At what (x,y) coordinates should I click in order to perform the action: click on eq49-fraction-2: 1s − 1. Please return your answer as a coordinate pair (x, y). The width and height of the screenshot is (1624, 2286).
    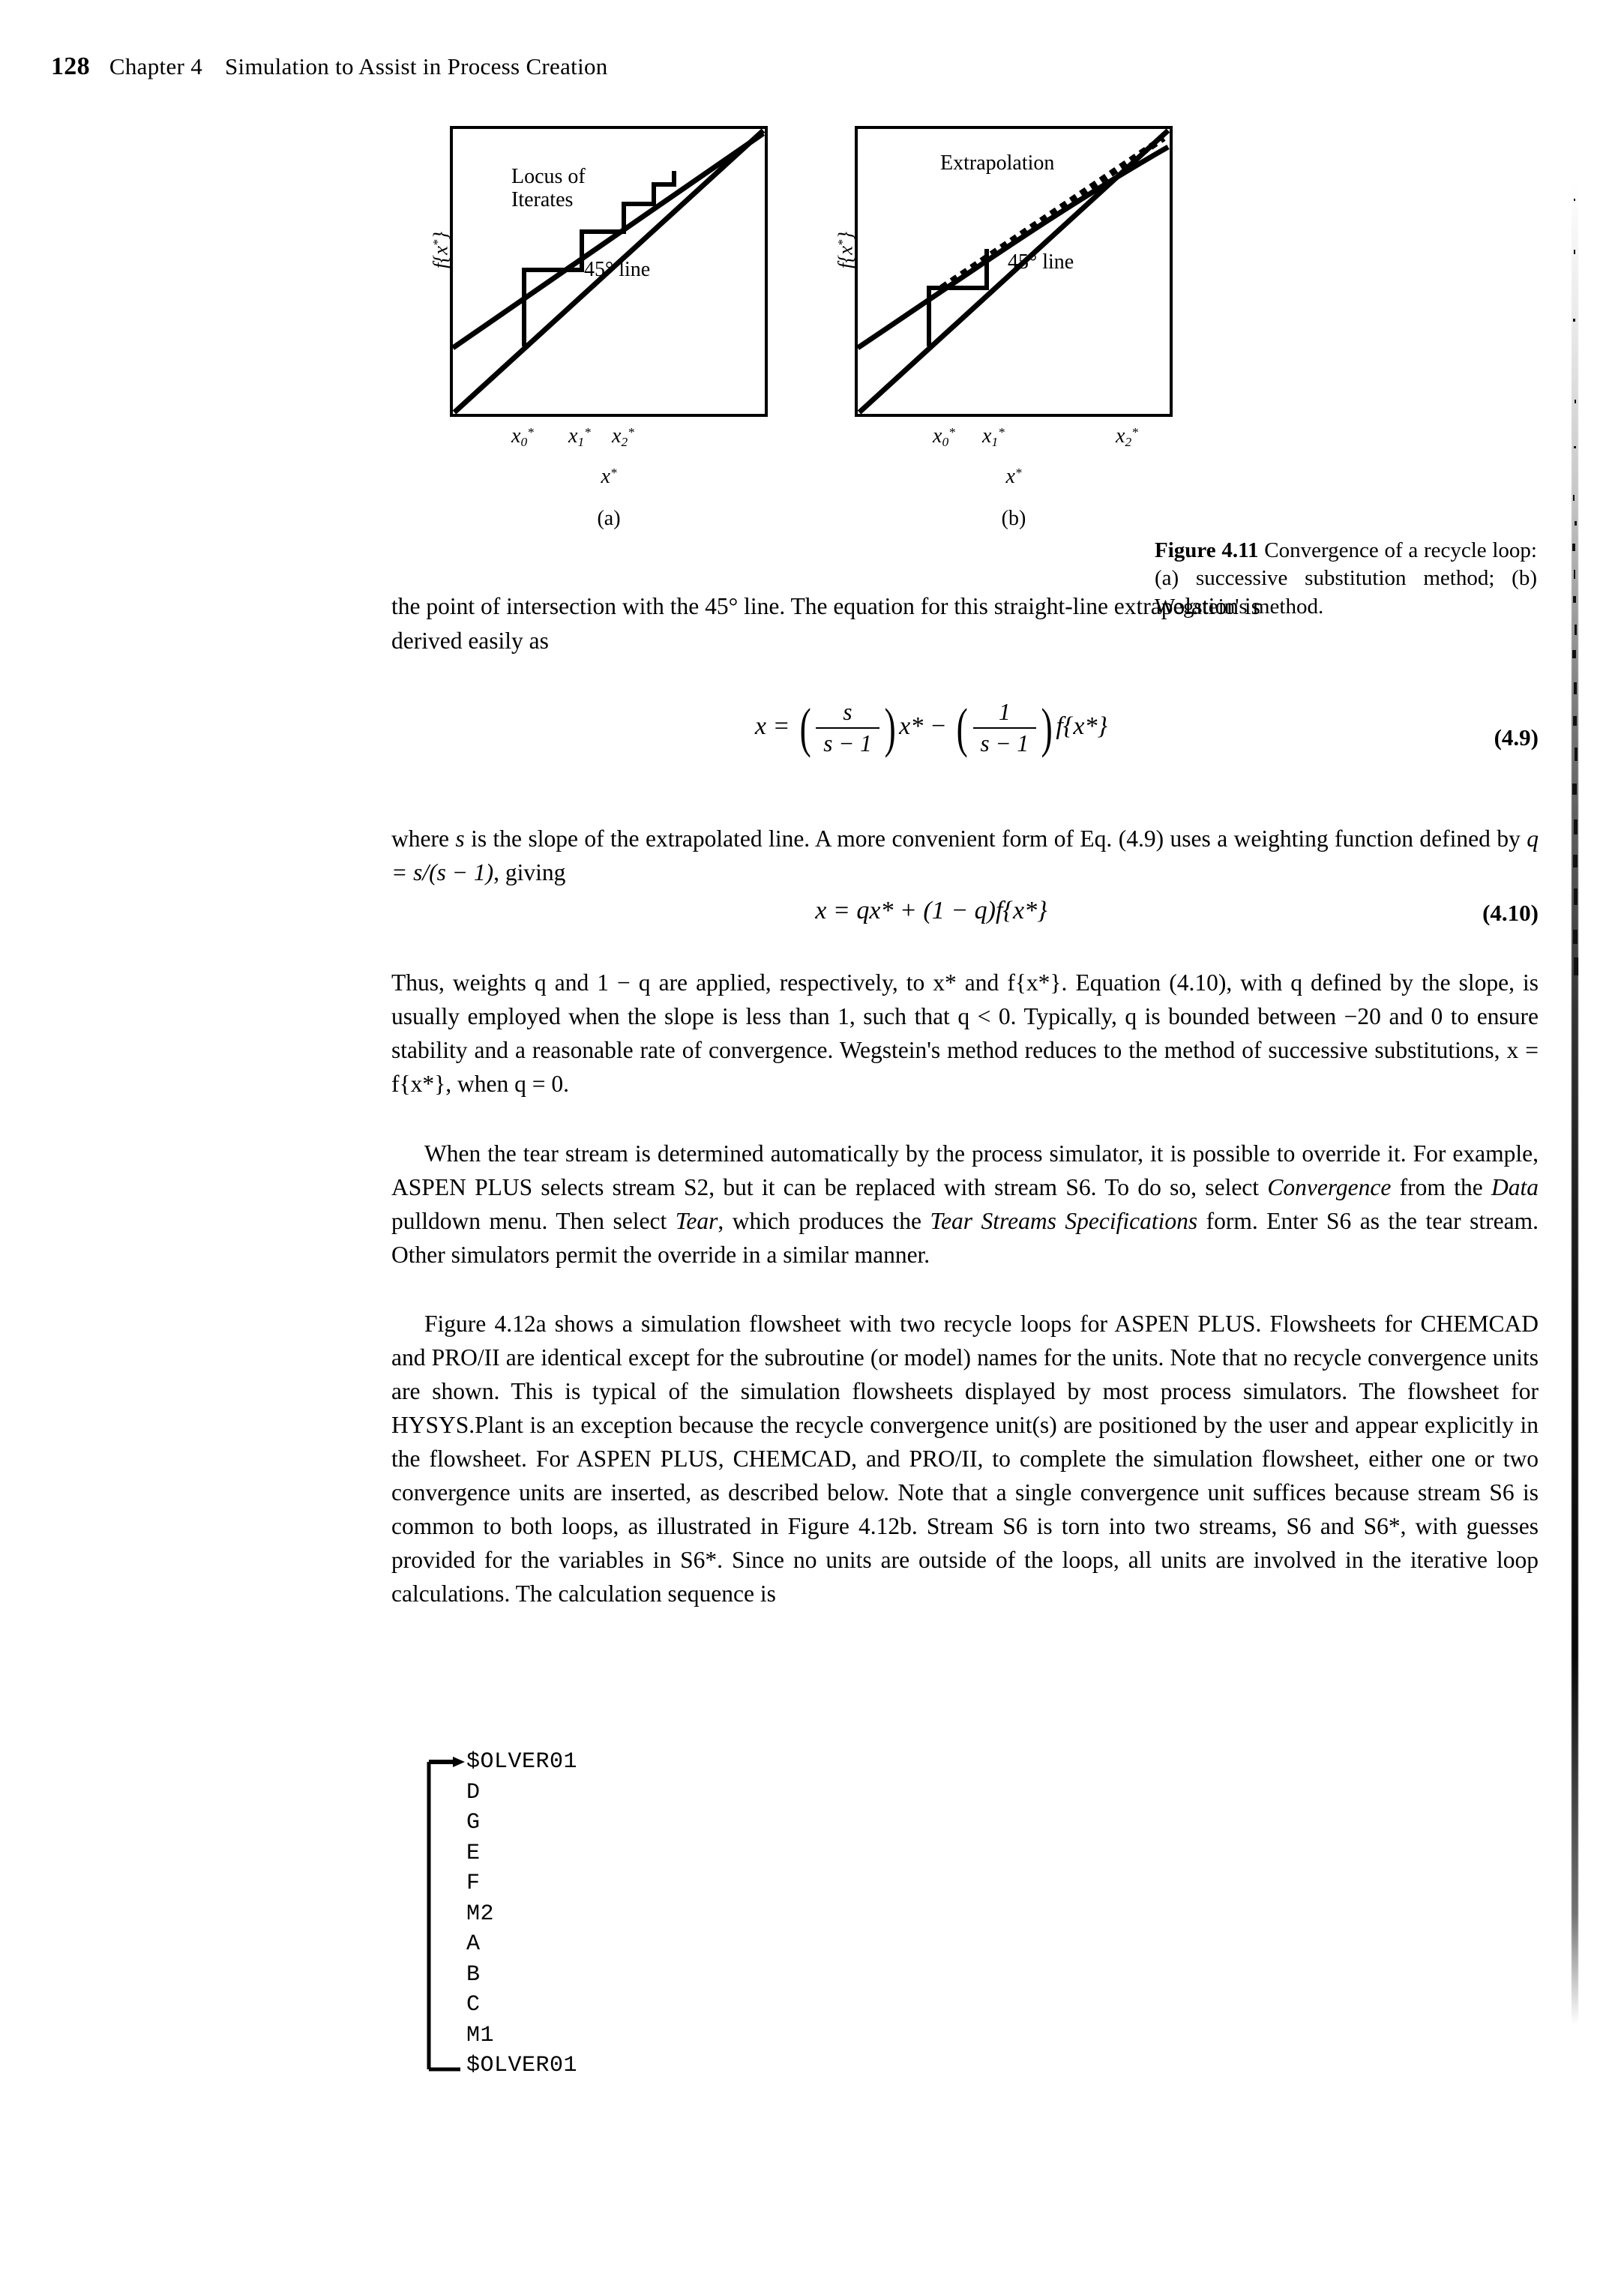
    Looking at the image, I should click on (1004, 728).